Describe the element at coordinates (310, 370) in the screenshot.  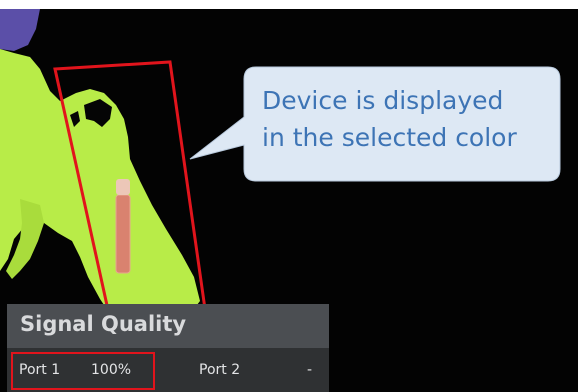
I see `port-2-value: -` at that location.